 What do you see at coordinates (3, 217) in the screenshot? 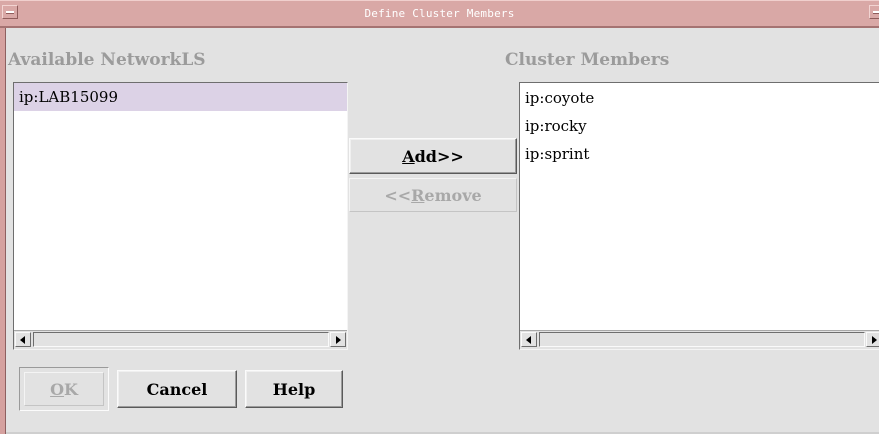
I see `window-frame-left` at bounding box center [3, 217].